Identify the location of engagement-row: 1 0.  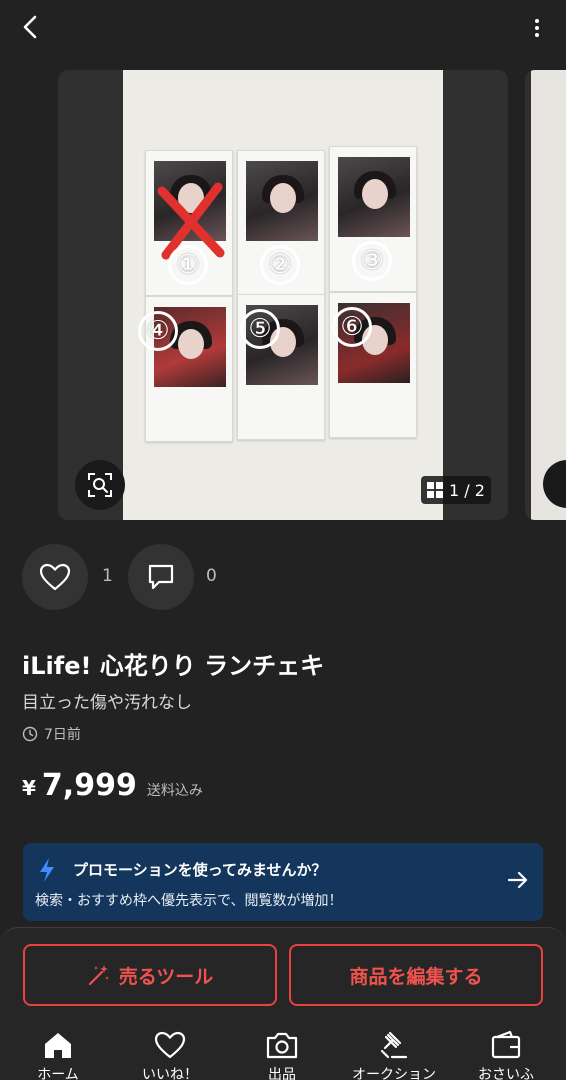
(172, 577).